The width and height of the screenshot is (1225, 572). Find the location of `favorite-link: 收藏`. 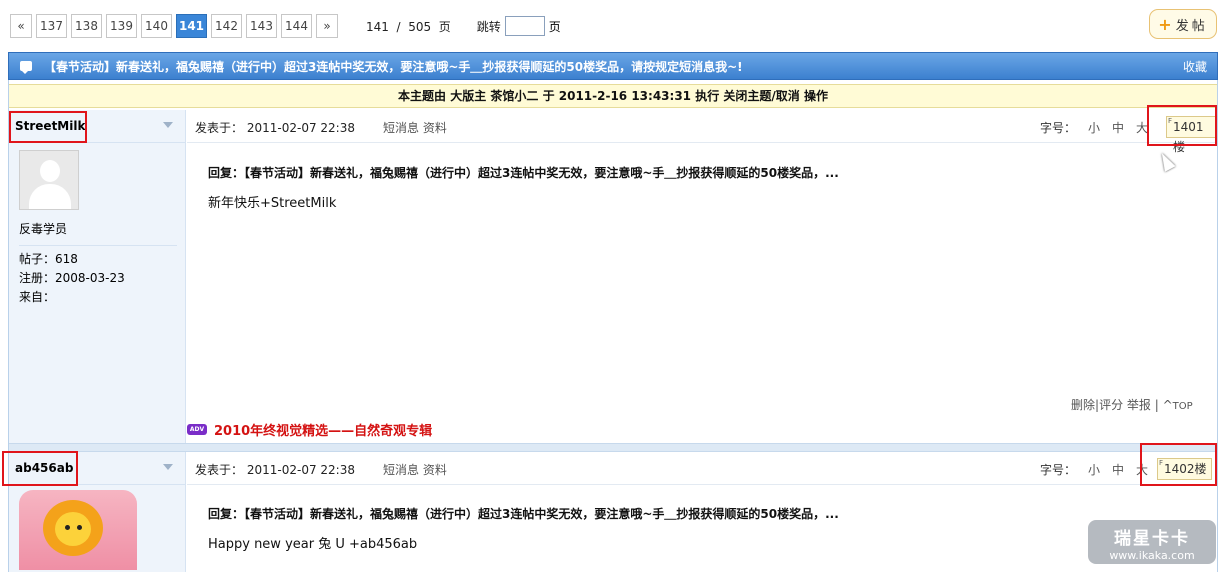

favorite-link: 收藏 is located at coordinates (1195, 66).